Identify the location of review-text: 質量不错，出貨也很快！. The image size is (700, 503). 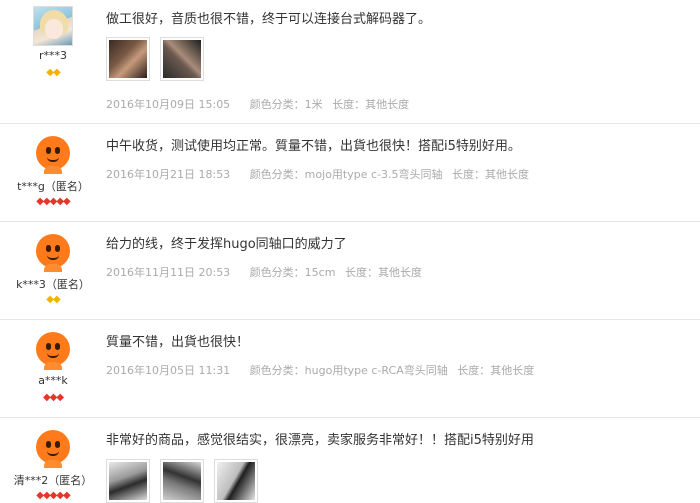
(178, 342).